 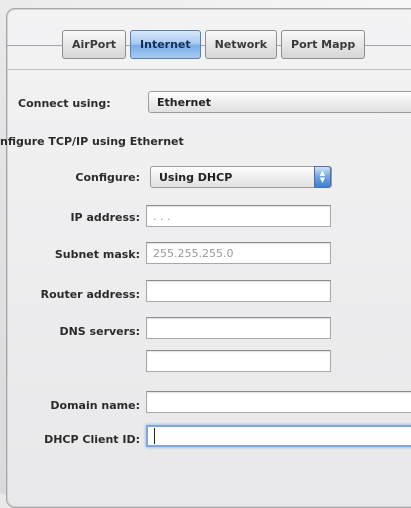 I want to click on subnet-mask-field: 255.255.255.0, so click(x=238, y=253).